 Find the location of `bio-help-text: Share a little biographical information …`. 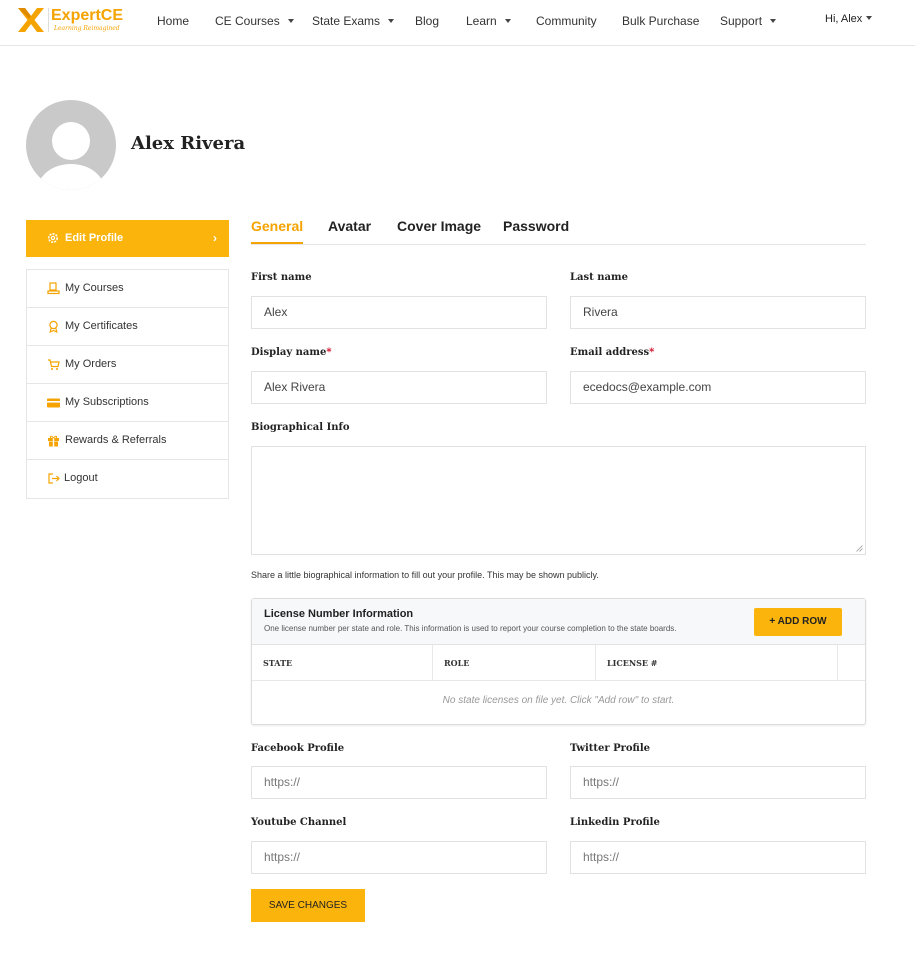

bio-help-text: Share a little biographical information … is located at coordinates (425, 575).